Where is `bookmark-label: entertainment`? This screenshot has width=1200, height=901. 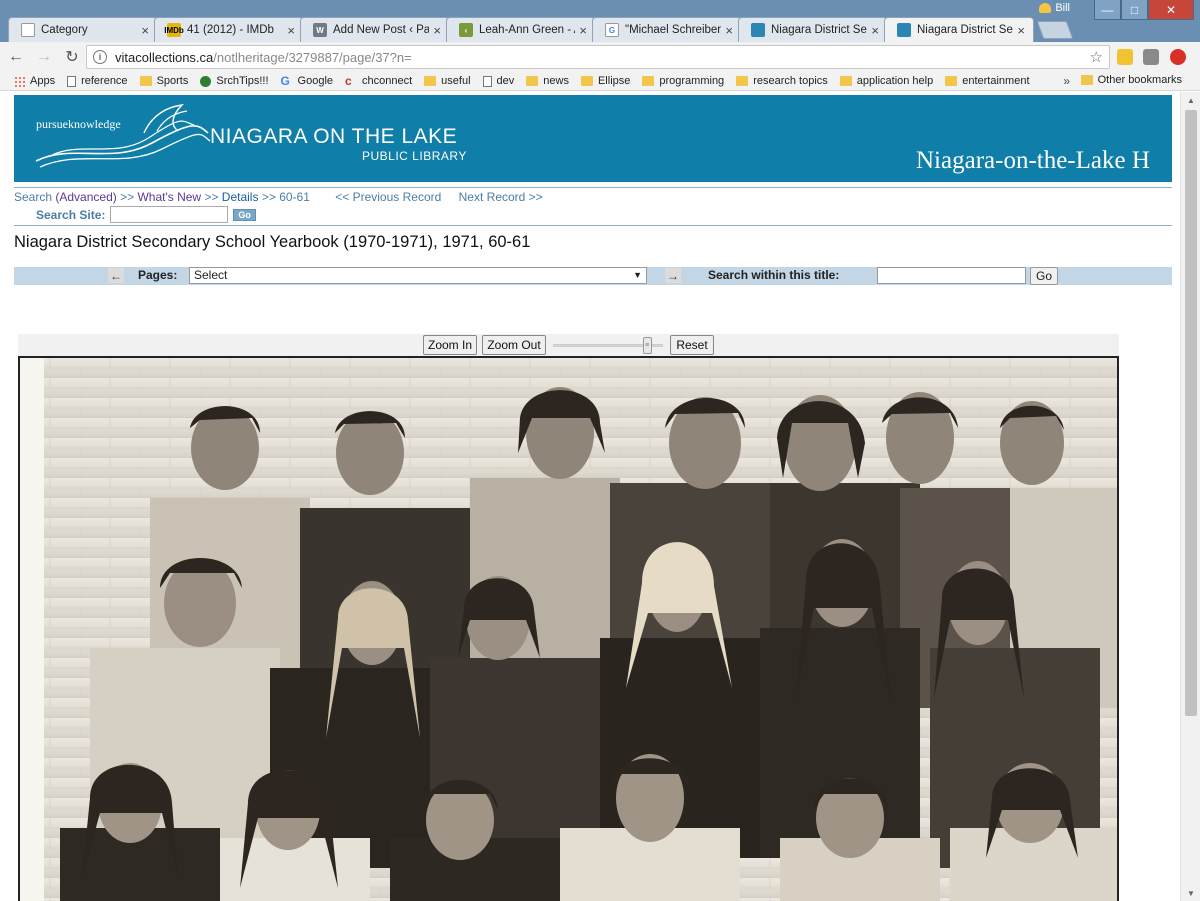
bookmark-label: entertainment is located at coordinates (996, 81).